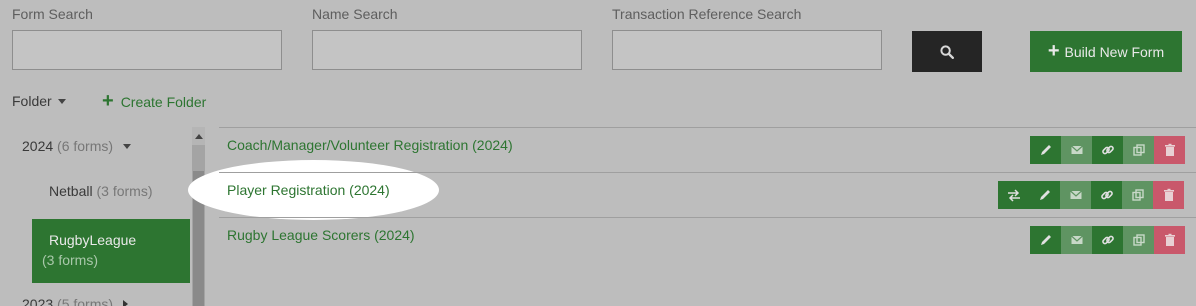 The height and width of the screenshot is (306, 1196). I want to click on folder-name: Netball, so click(71, 191).